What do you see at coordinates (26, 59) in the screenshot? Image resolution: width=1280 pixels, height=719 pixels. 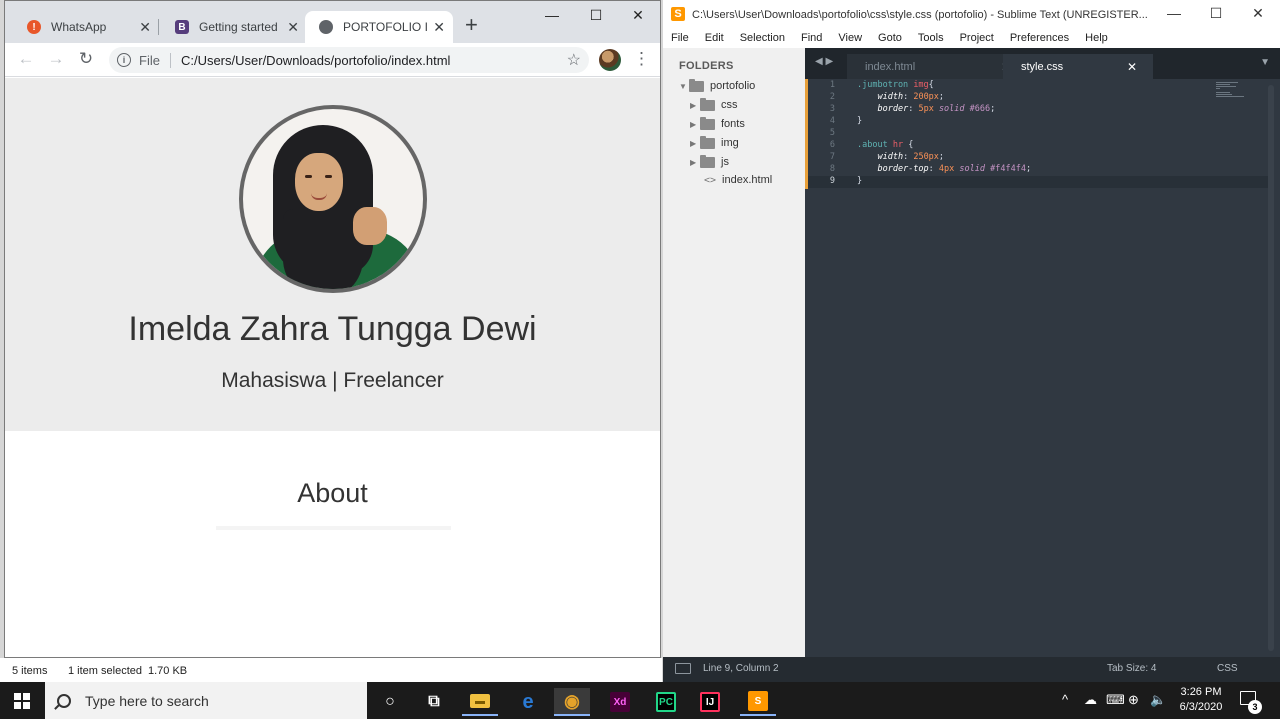 I see `back-button: ←` at bounding box center [26, 59].